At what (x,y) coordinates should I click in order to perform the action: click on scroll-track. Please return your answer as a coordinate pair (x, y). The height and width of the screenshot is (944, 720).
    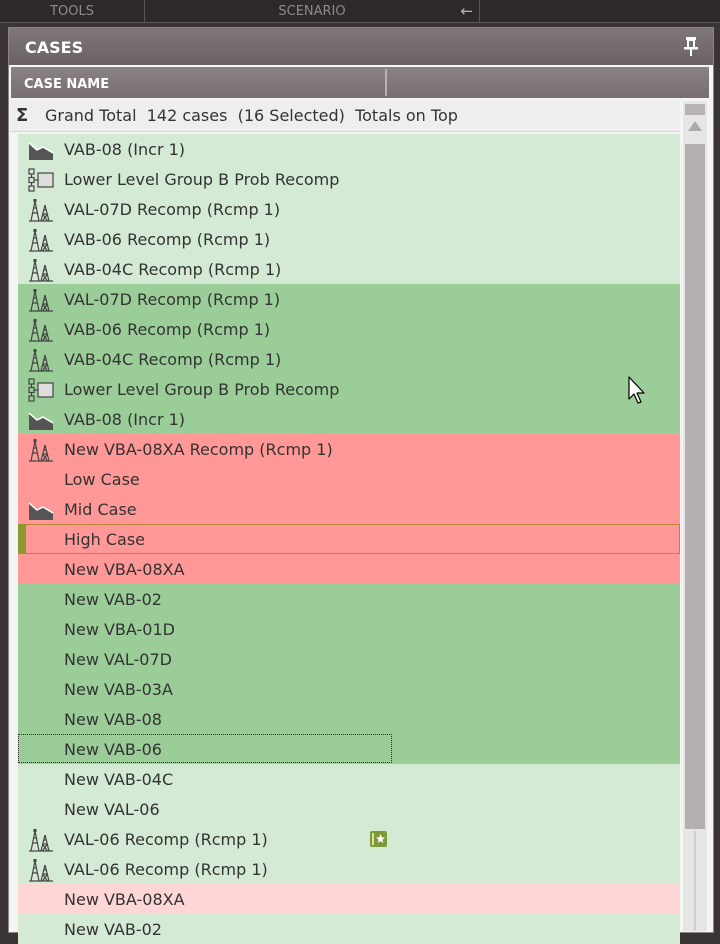
    Looking at the image, I should click on (695, 881).